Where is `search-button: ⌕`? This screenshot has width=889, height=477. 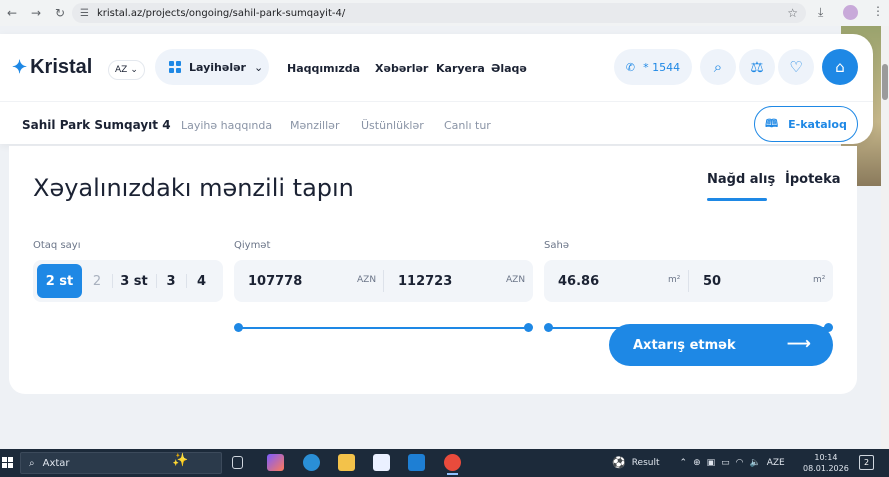 search-button: ⌕ is located at coordinates (718, 67).